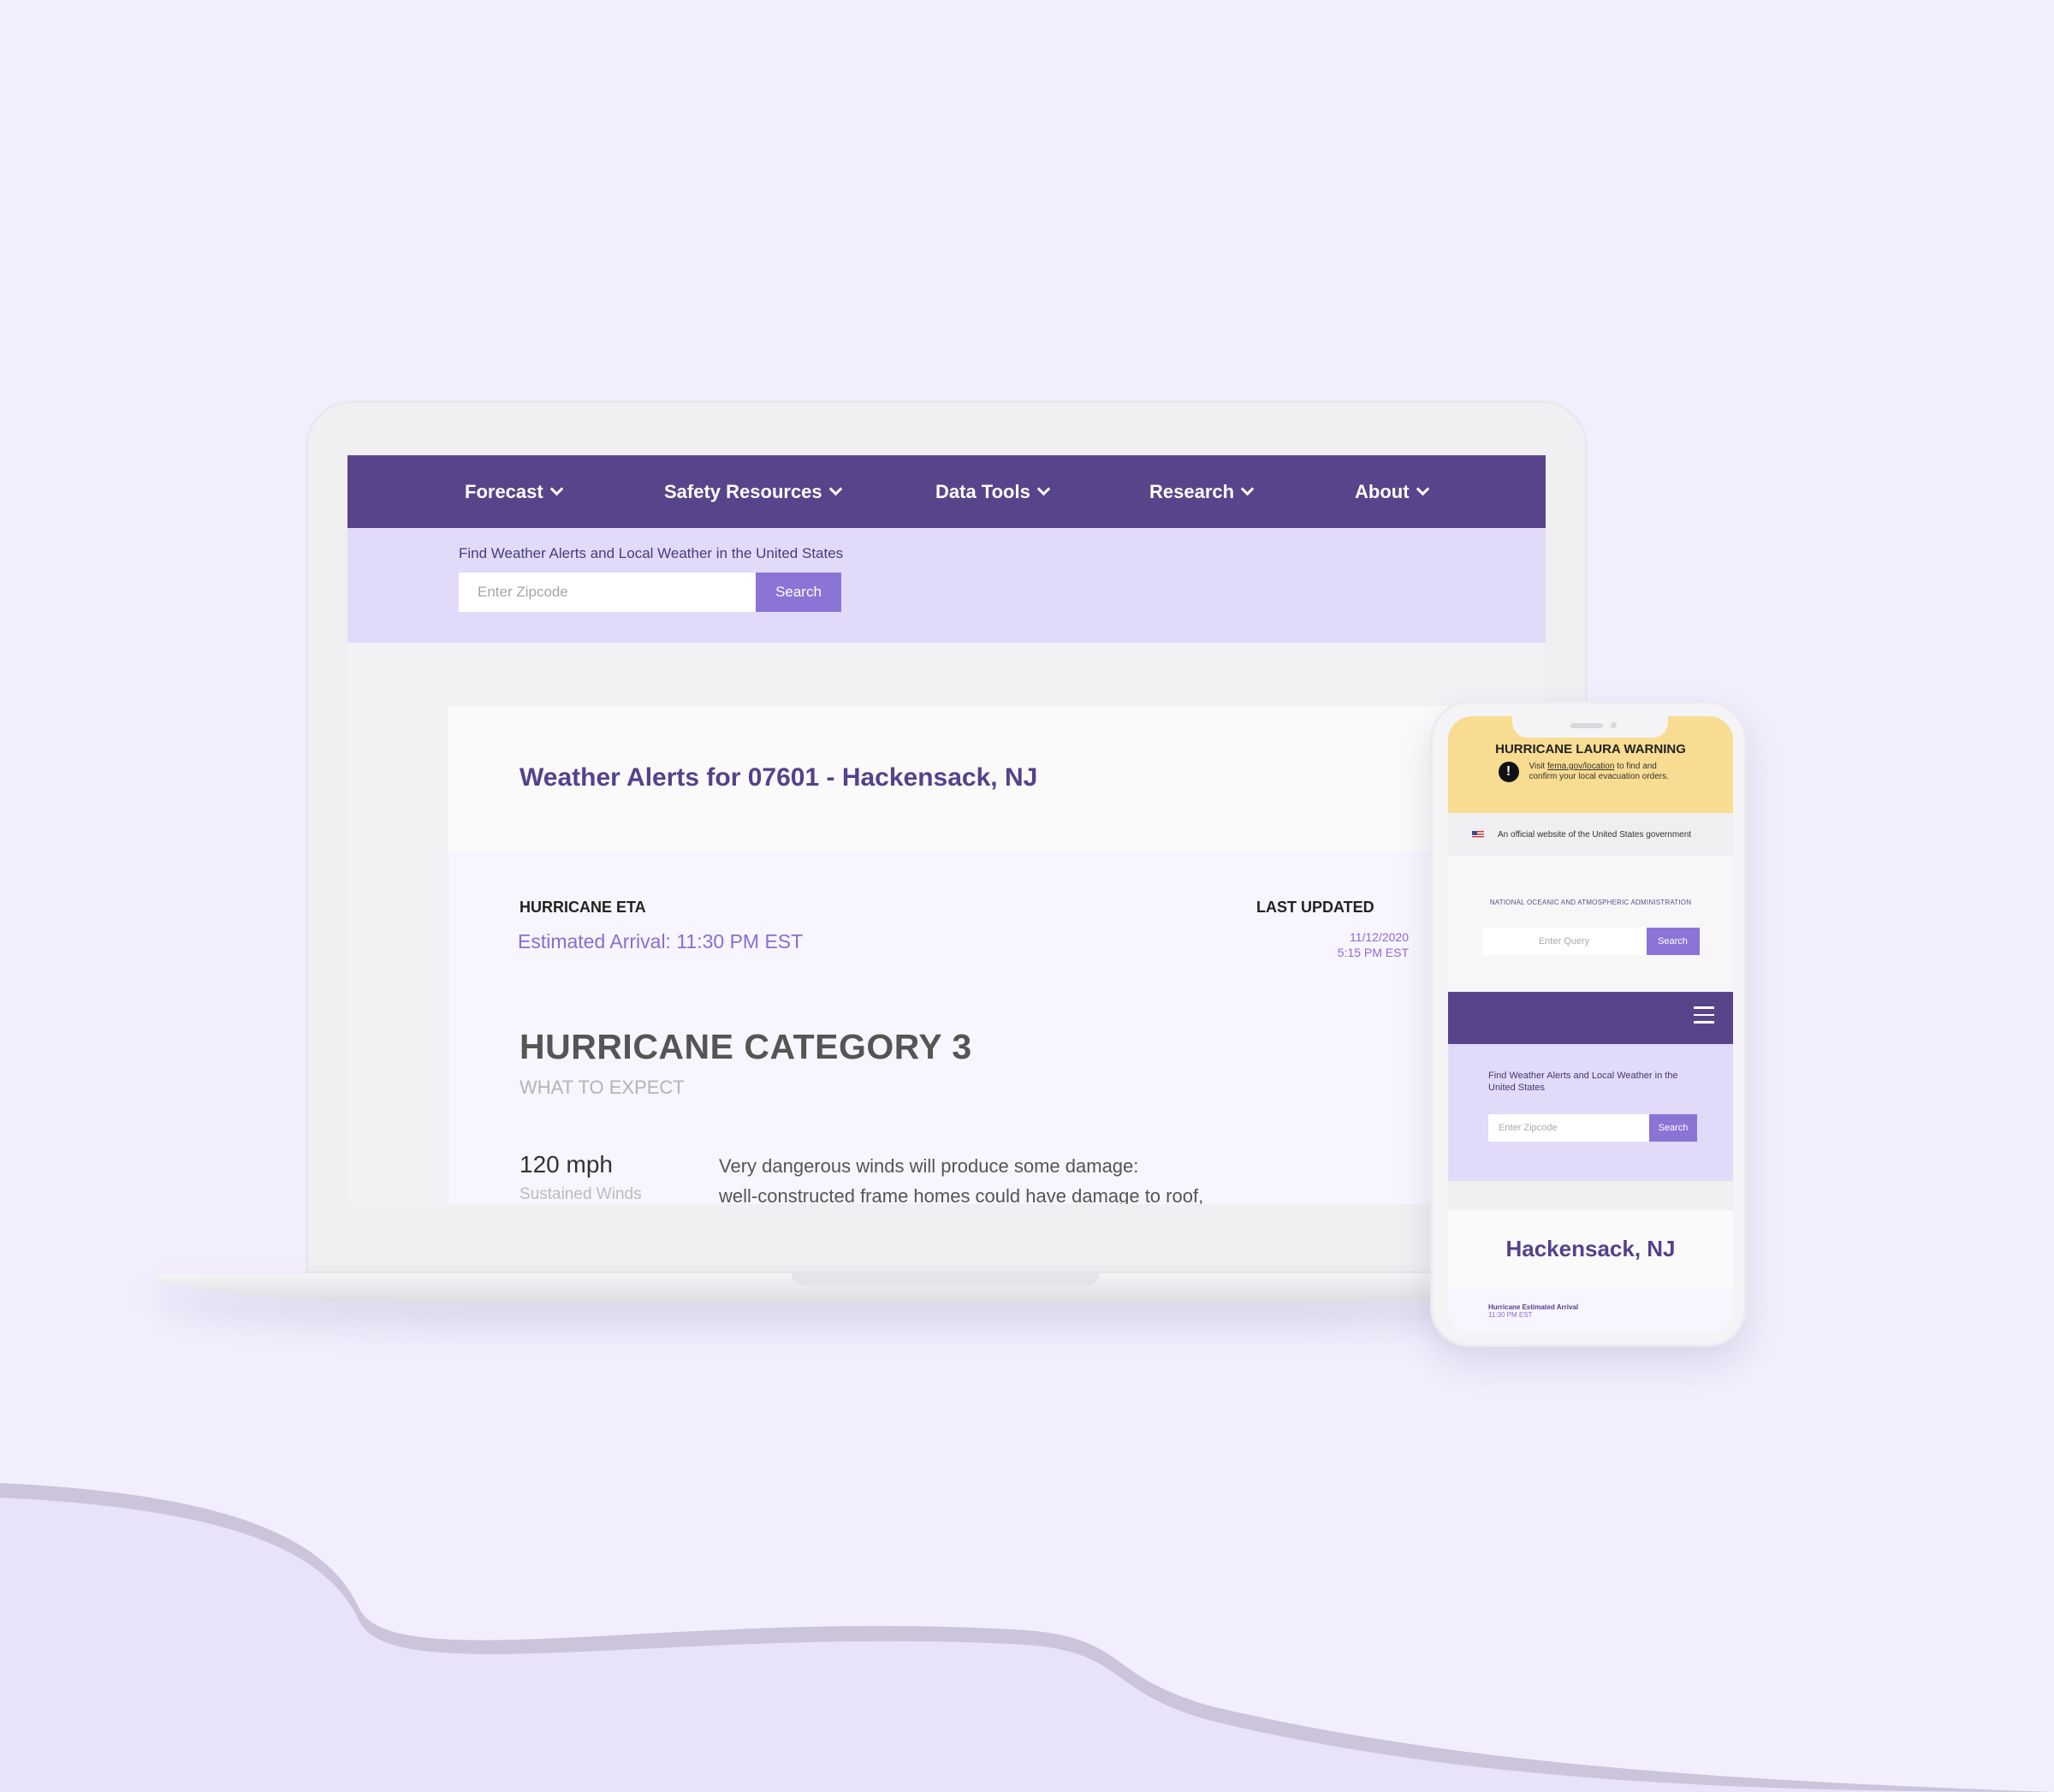 Image resolution: width=2054 pixels, height=1792 pixels. What do you see at coordinates (1538, 767) in the screenshot?
I see `warning-prefix: Visit` at bounding box center [1538, 767].